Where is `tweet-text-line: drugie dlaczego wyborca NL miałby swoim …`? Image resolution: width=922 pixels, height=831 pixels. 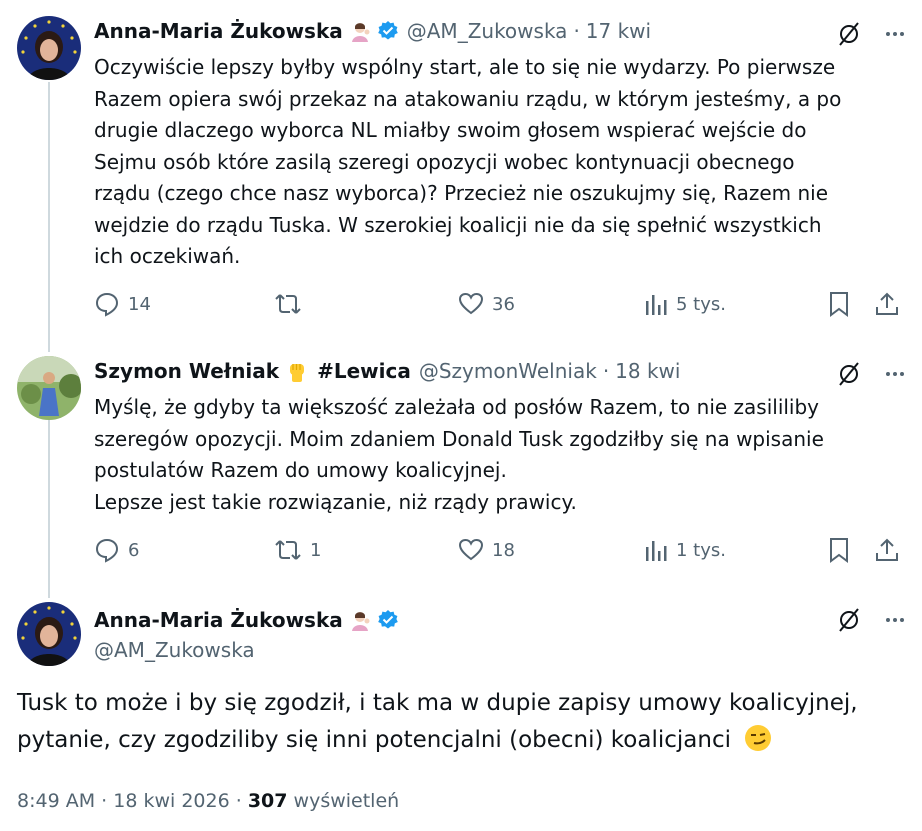
tweet-text-line: drugie dlaczego wyborca NL miałby swoim … is located at coordinates (450, 130).